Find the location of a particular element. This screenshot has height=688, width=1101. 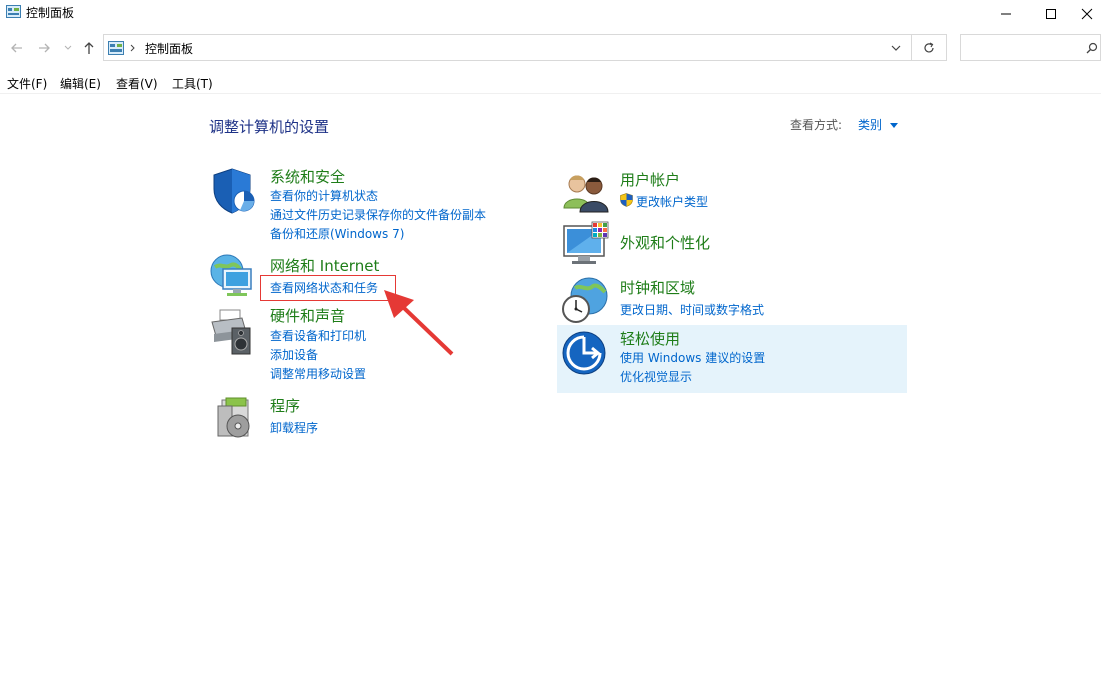

view-by-label: 查看方式: is located at coordinates (816, 125).